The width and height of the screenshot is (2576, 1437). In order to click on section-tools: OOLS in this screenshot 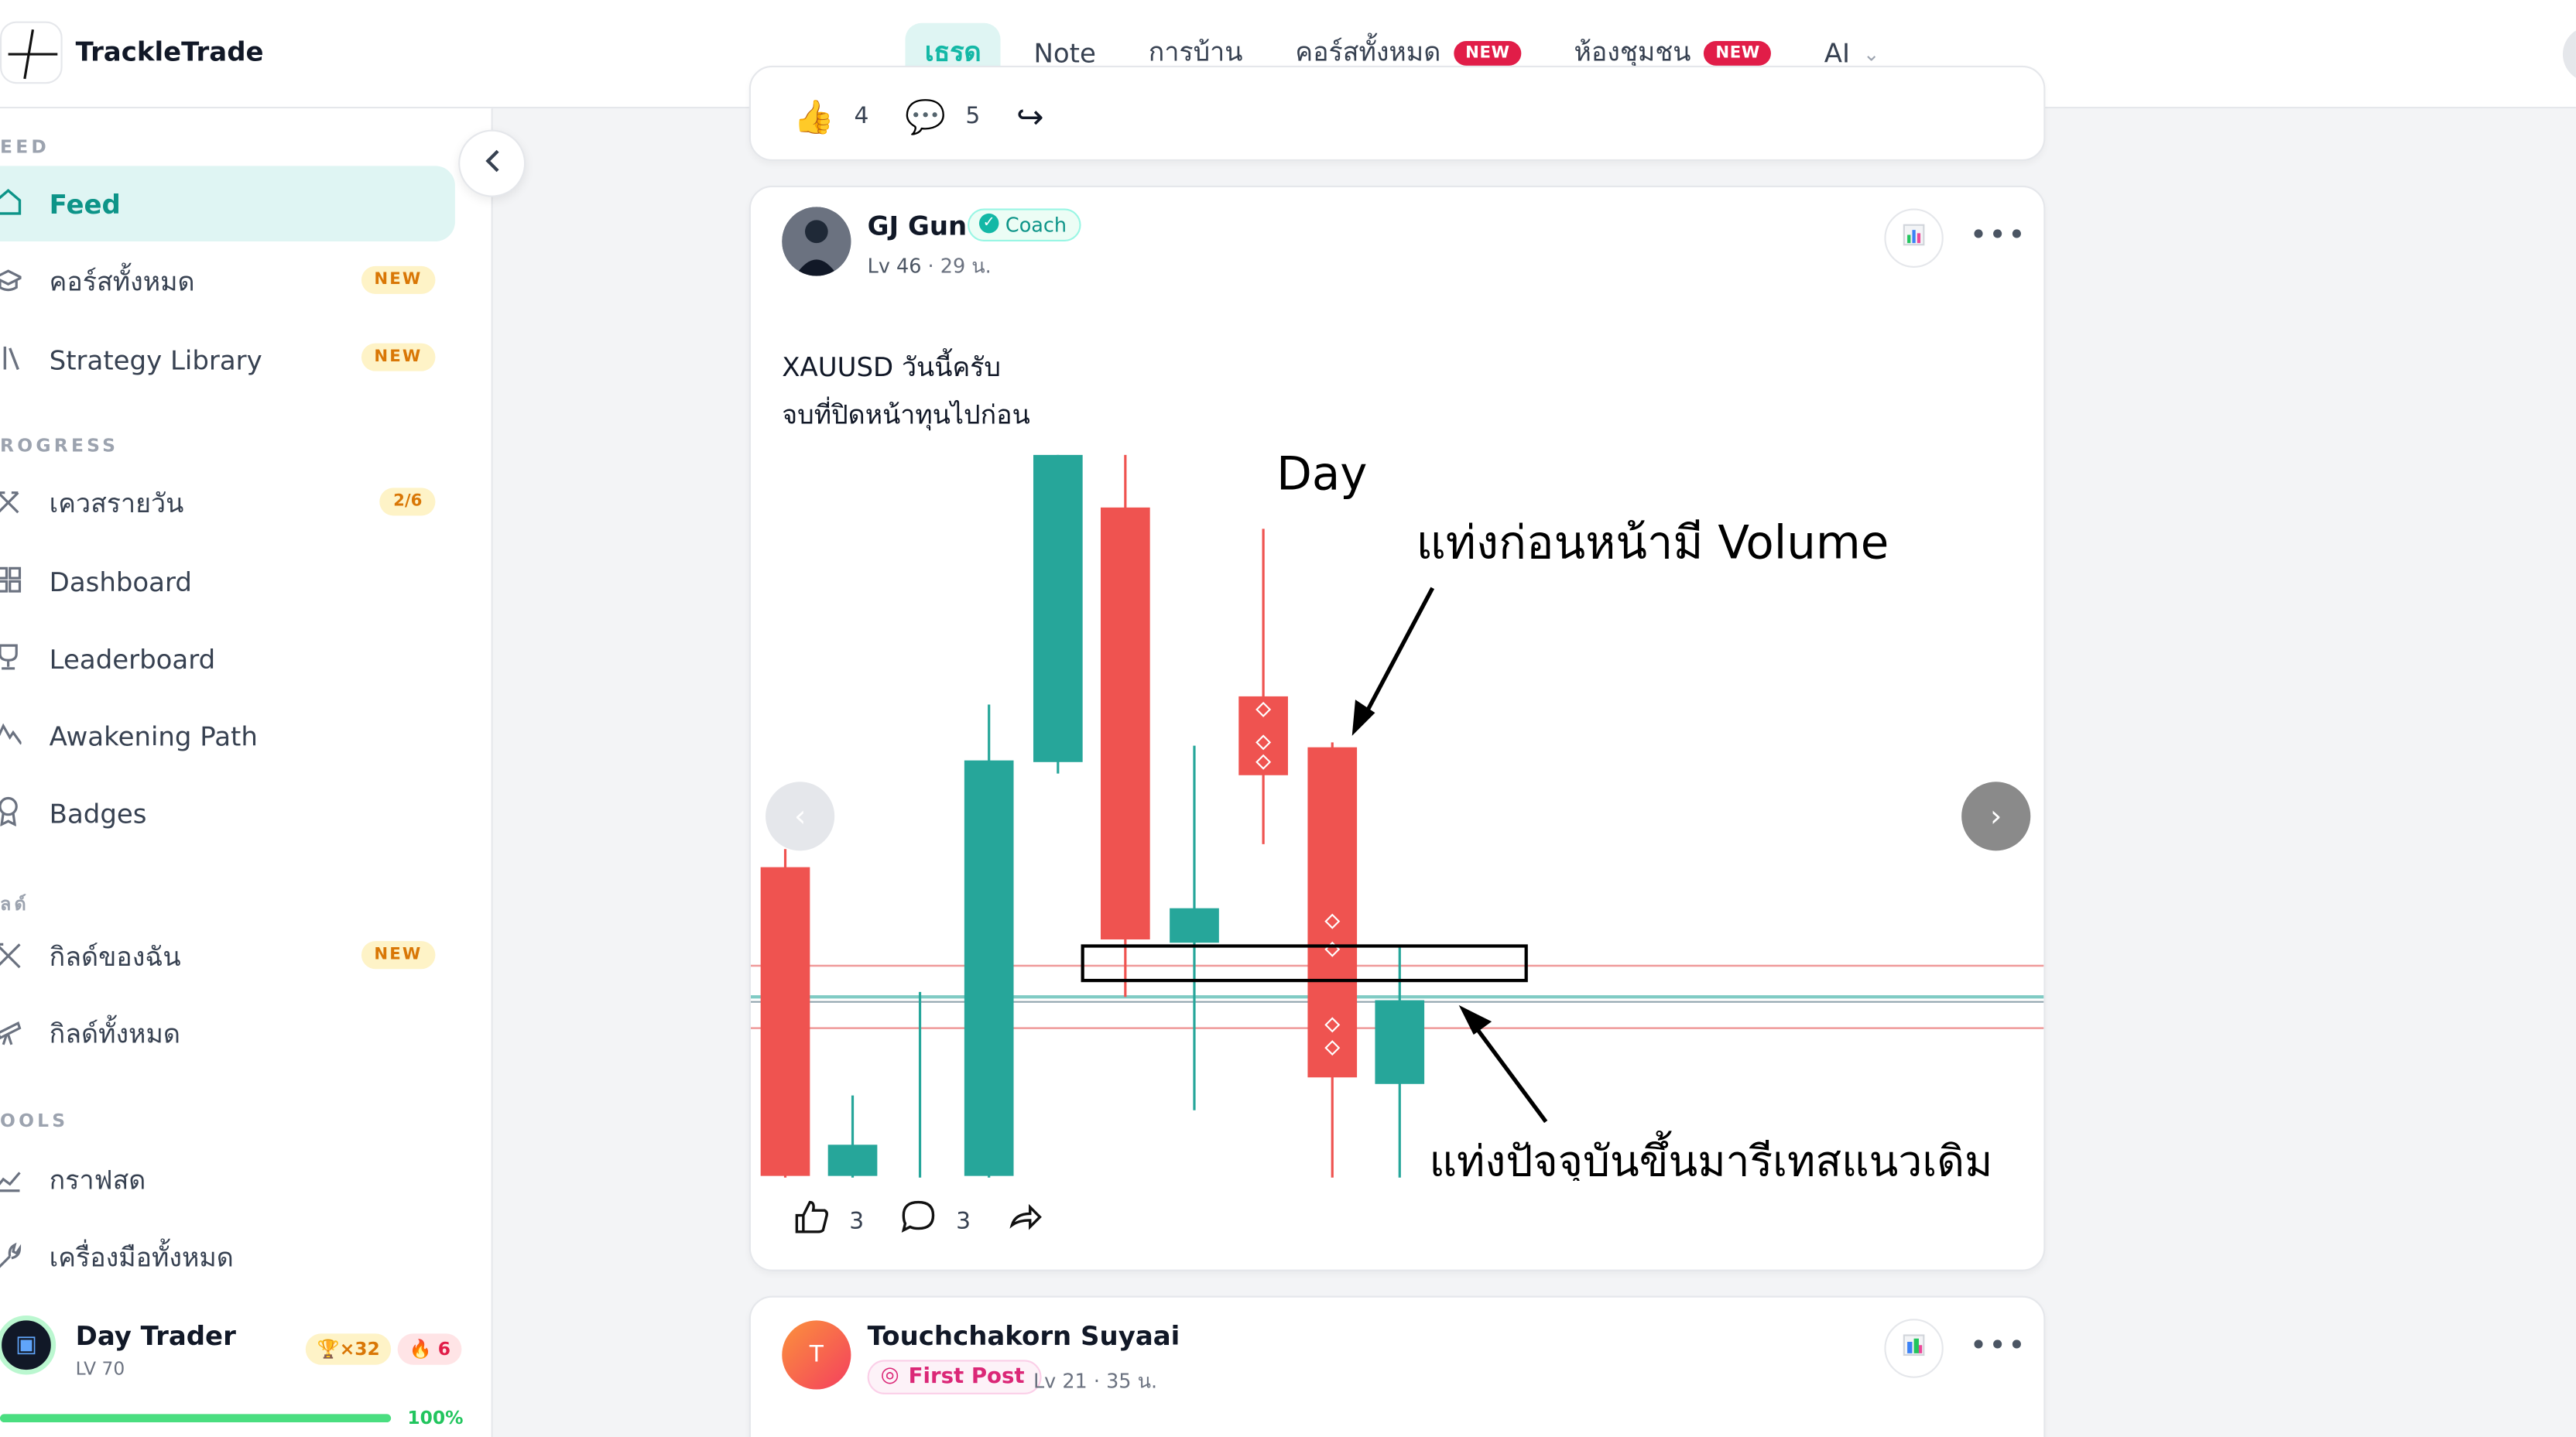, I will do `click(34, 1121)`.